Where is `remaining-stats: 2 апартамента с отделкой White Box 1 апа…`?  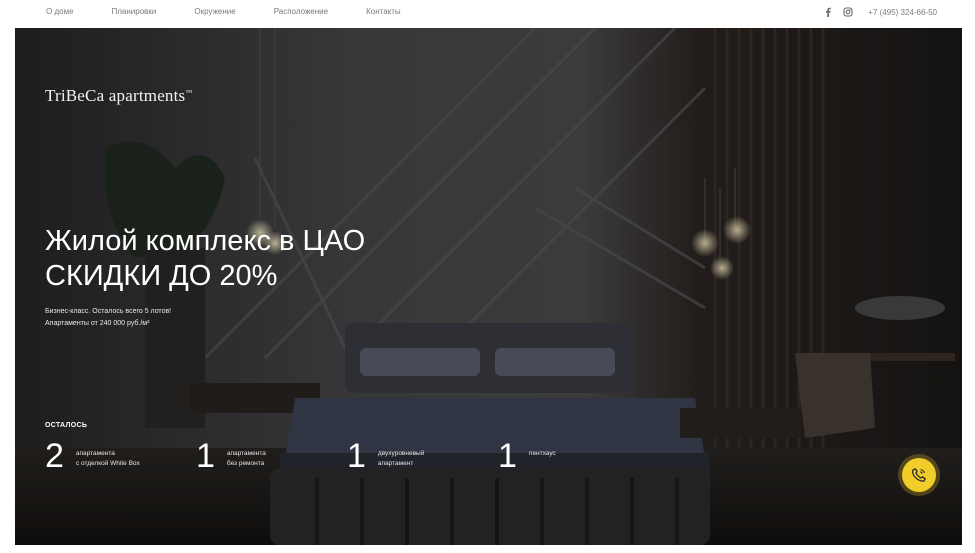
remaining-stats: 2 апартамента с отделкой White Box 1 апа… is located at coordinates (347, 456).